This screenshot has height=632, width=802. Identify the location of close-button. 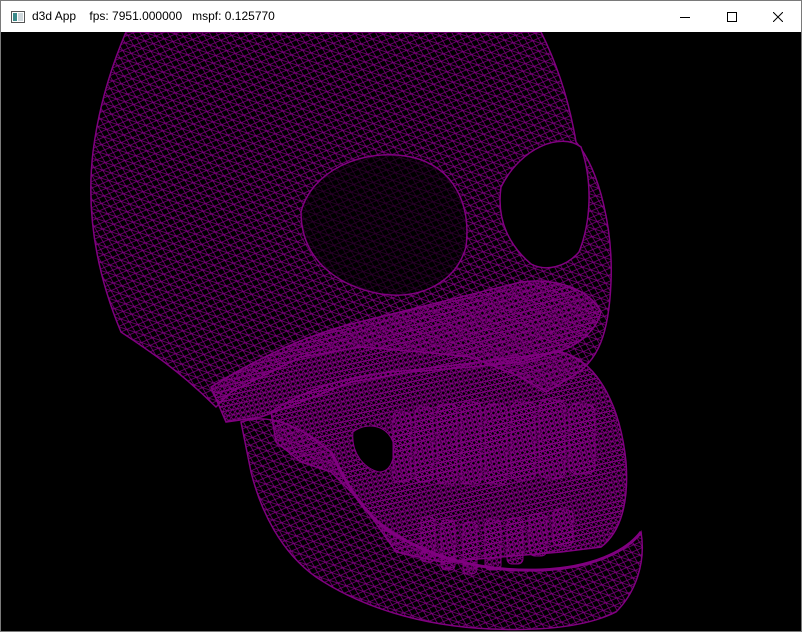
(778, 16).